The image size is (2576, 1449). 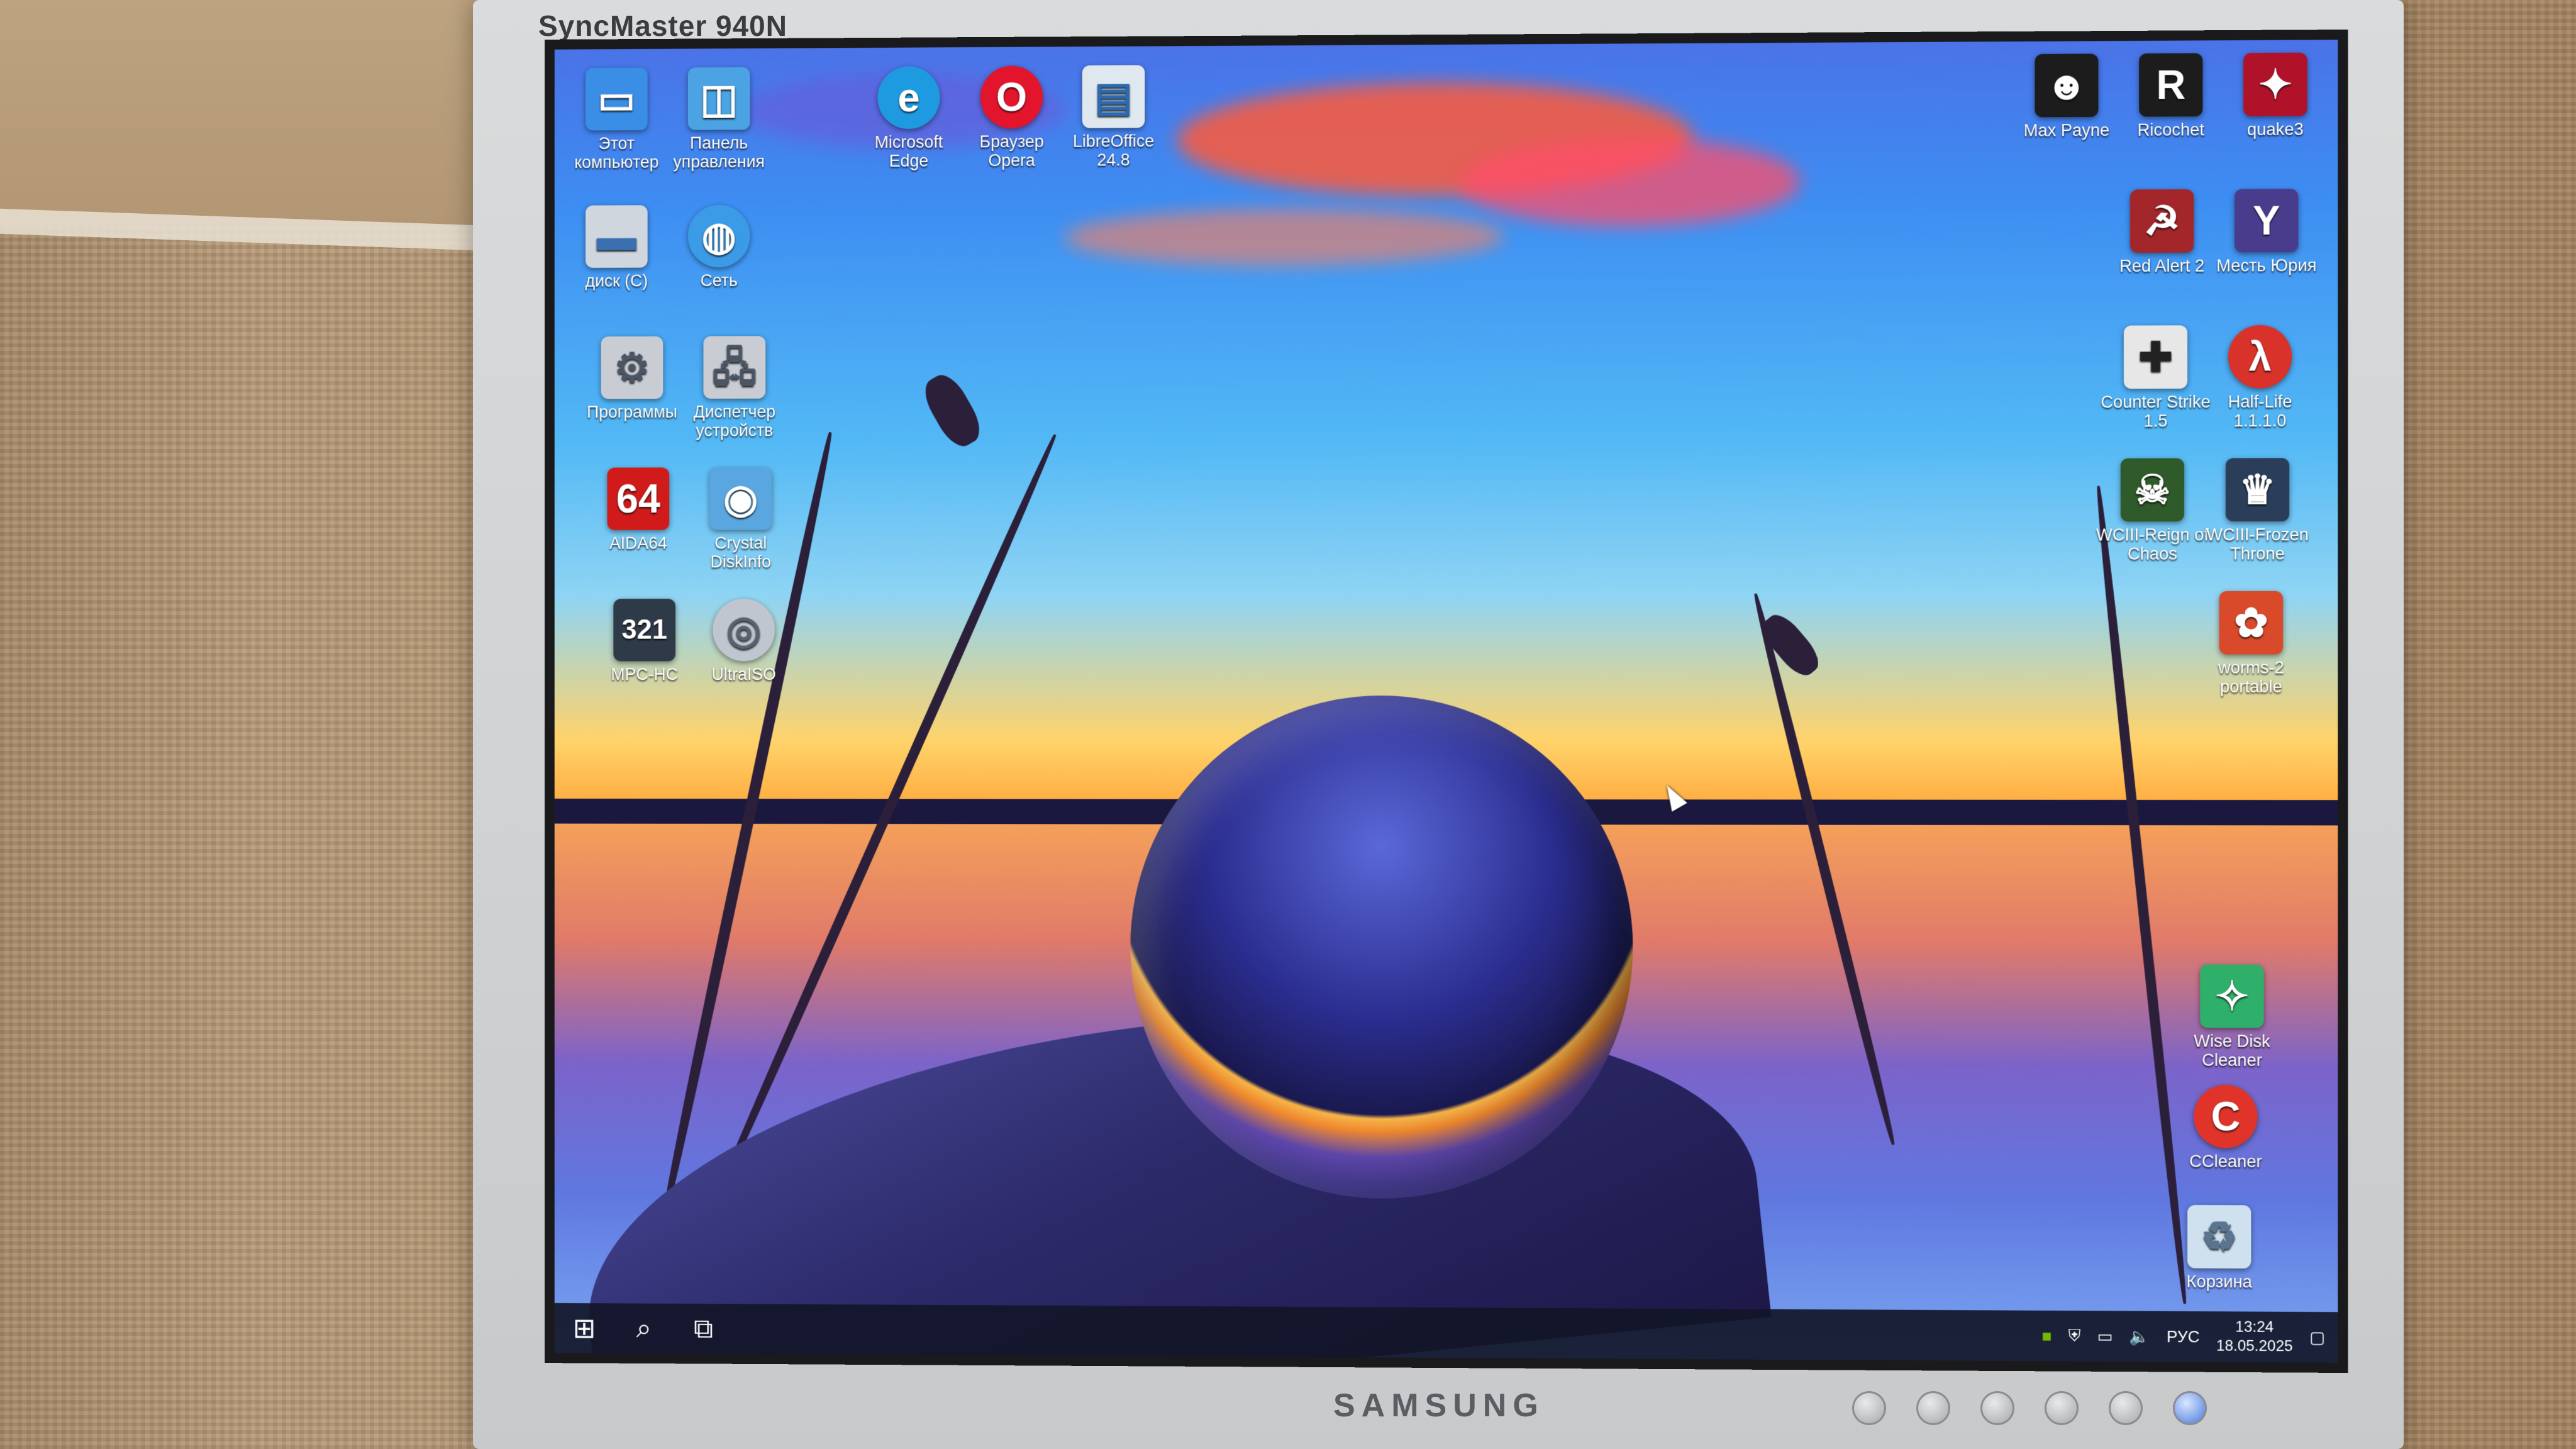 What do you see at coordinates (248, 113) in the screenshot?
I see `wallpaper-strip` at bounding box center [248, 113].